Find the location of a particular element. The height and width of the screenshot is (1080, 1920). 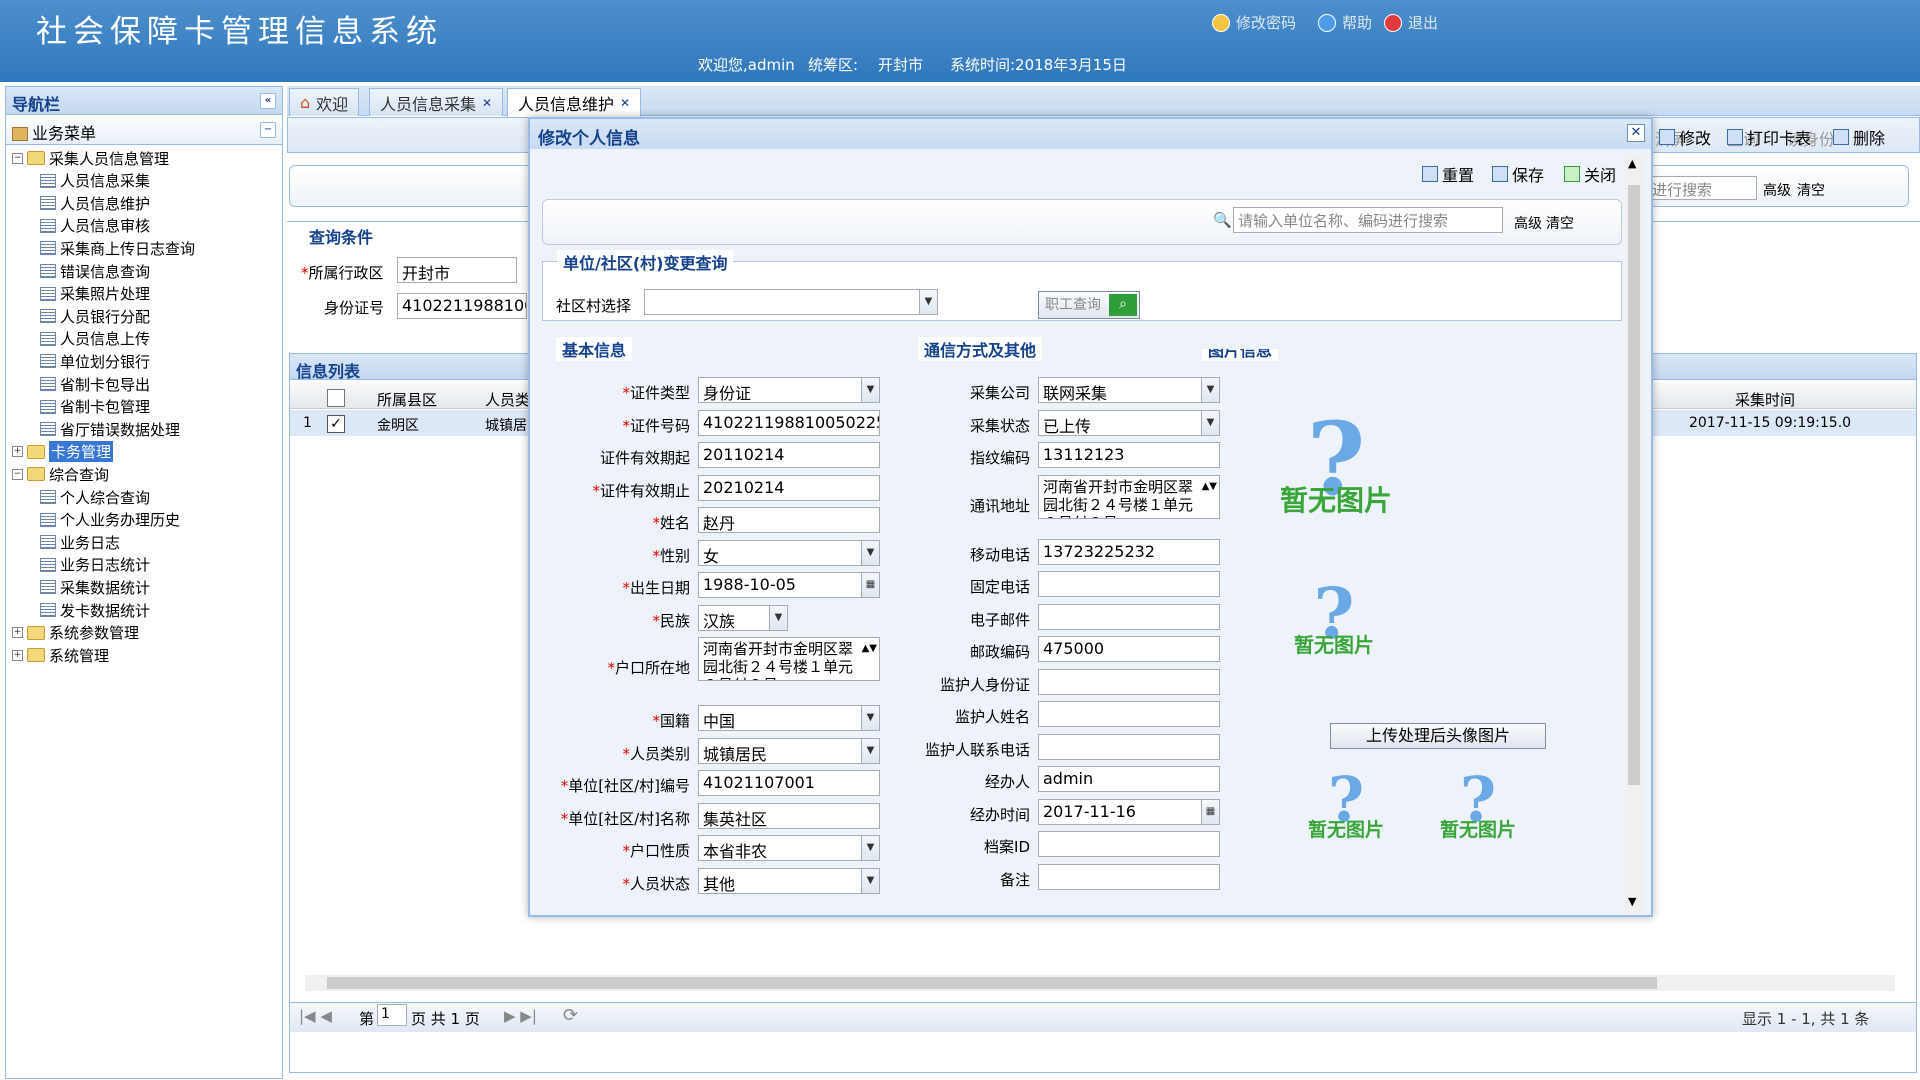

tree-leaf: 省制卡包管理 is located at coordinates (95, 407).